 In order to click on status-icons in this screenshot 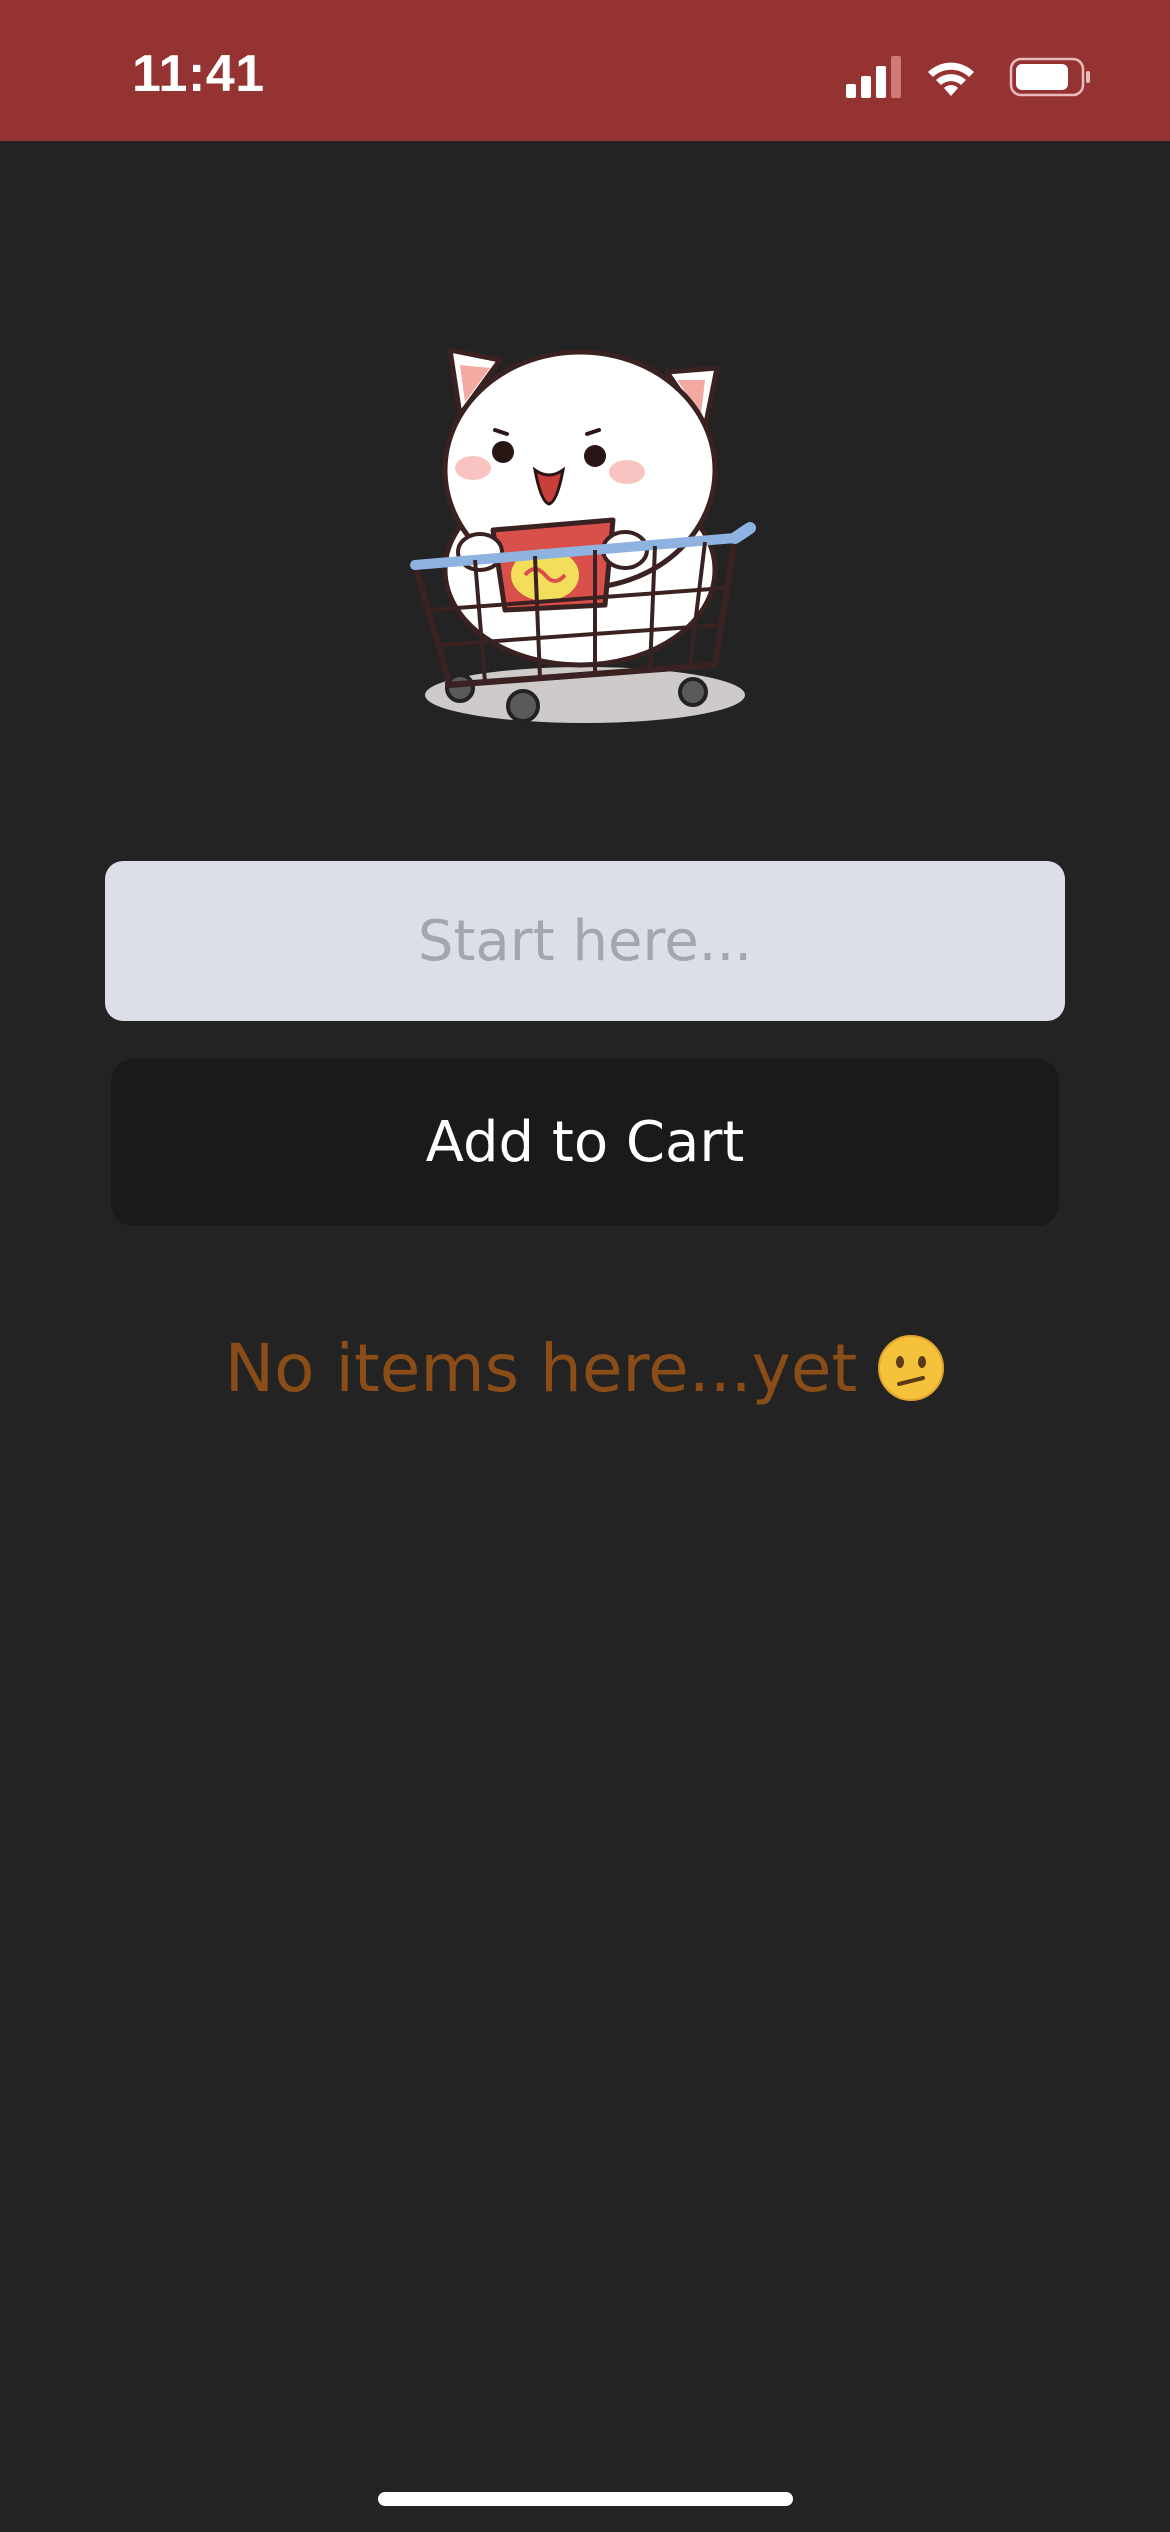, I will do `click(969, 77)`.